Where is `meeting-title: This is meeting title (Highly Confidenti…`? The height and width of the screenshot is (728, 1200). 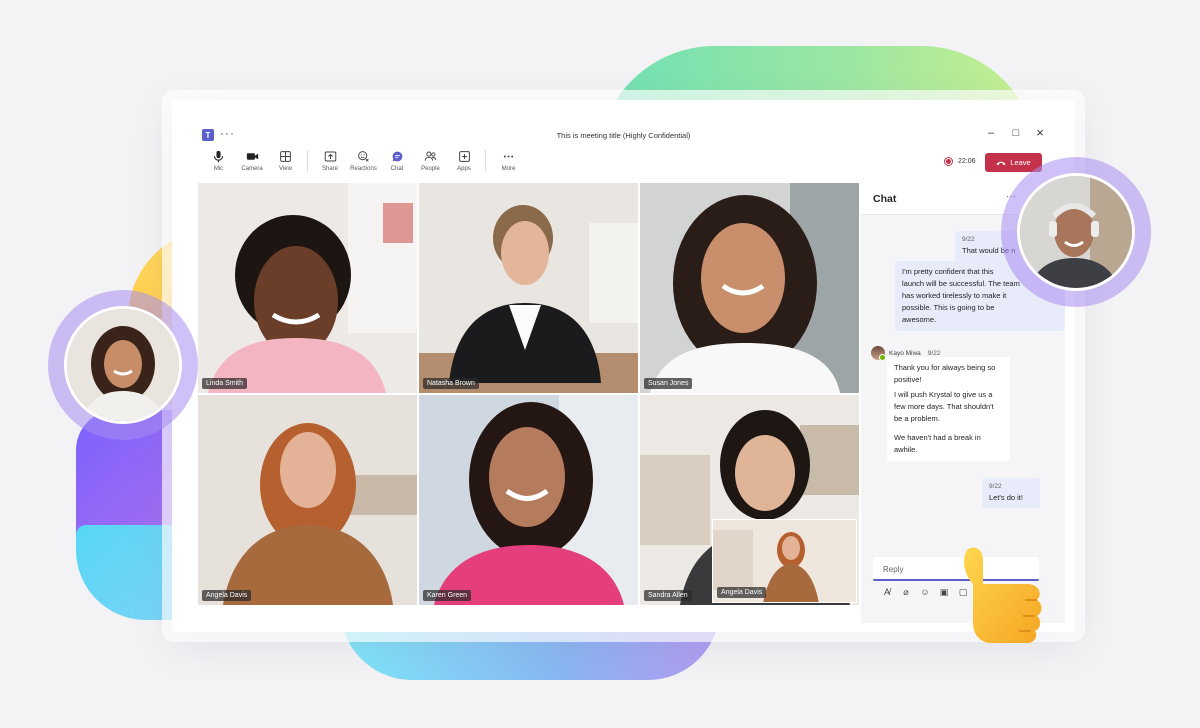 meeting-title: This is meeting title (Highly Confidenti… is located at coordinates (623, 135).